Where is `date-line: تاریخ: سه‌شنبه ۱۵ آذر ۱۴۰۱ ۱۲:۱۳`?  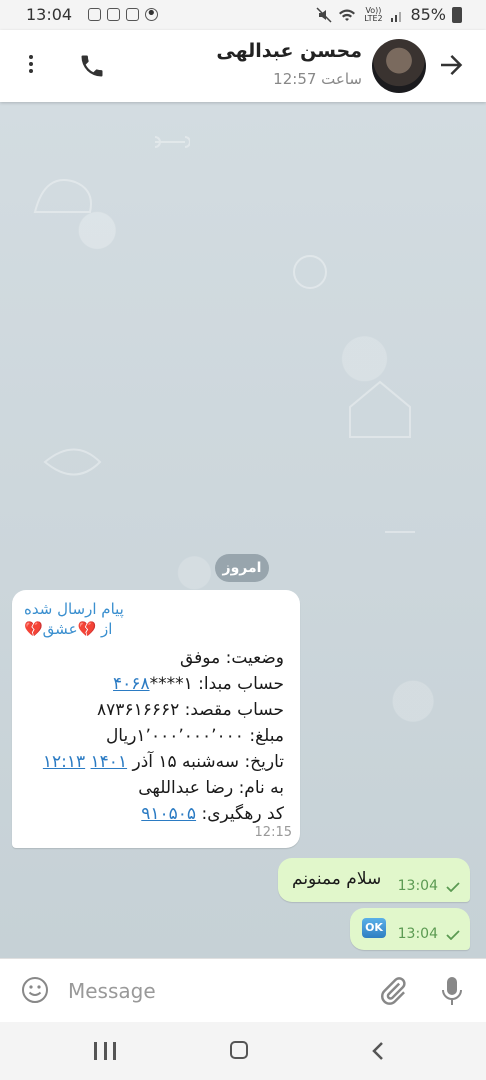
date-line: تاریخ: سه‌شنبه ۱۵ آذر ۱۴۰۱ ۱۲:۱۳ is located at coordinates (163, 762).